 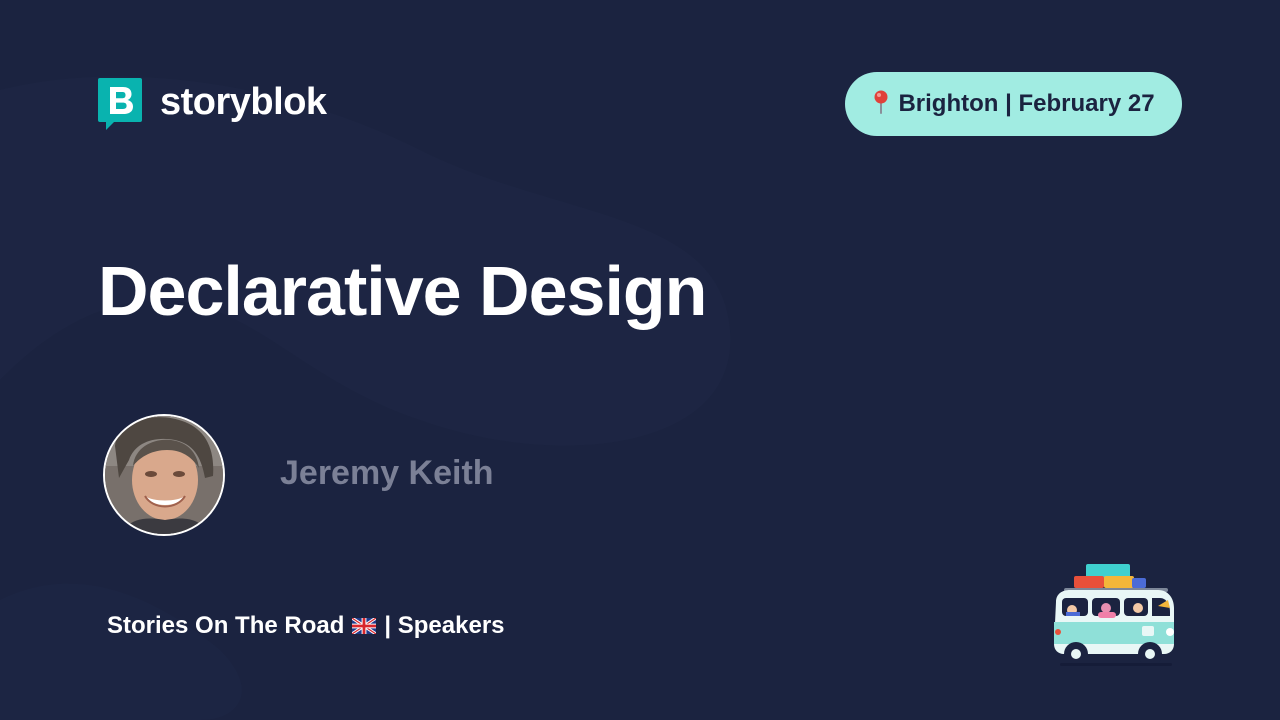 What do you see at coordinates (243, 102) in the screenshot?
I see `brand-name: storyblok` at bounding box center [243, 102].